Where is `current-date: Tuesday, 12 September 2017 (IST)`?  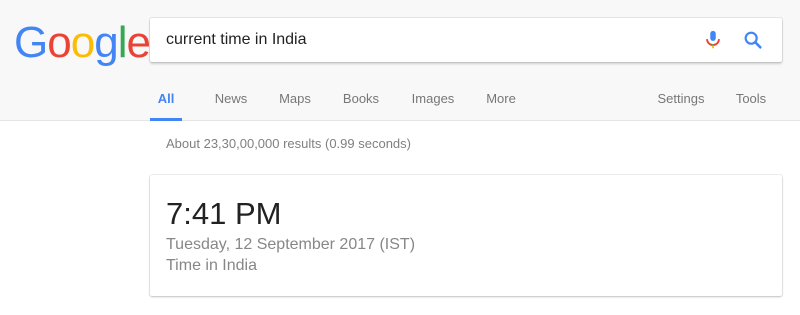
current-date: Tuesday, 12 September 2017 (IST) is located at coordinates (291, 244).